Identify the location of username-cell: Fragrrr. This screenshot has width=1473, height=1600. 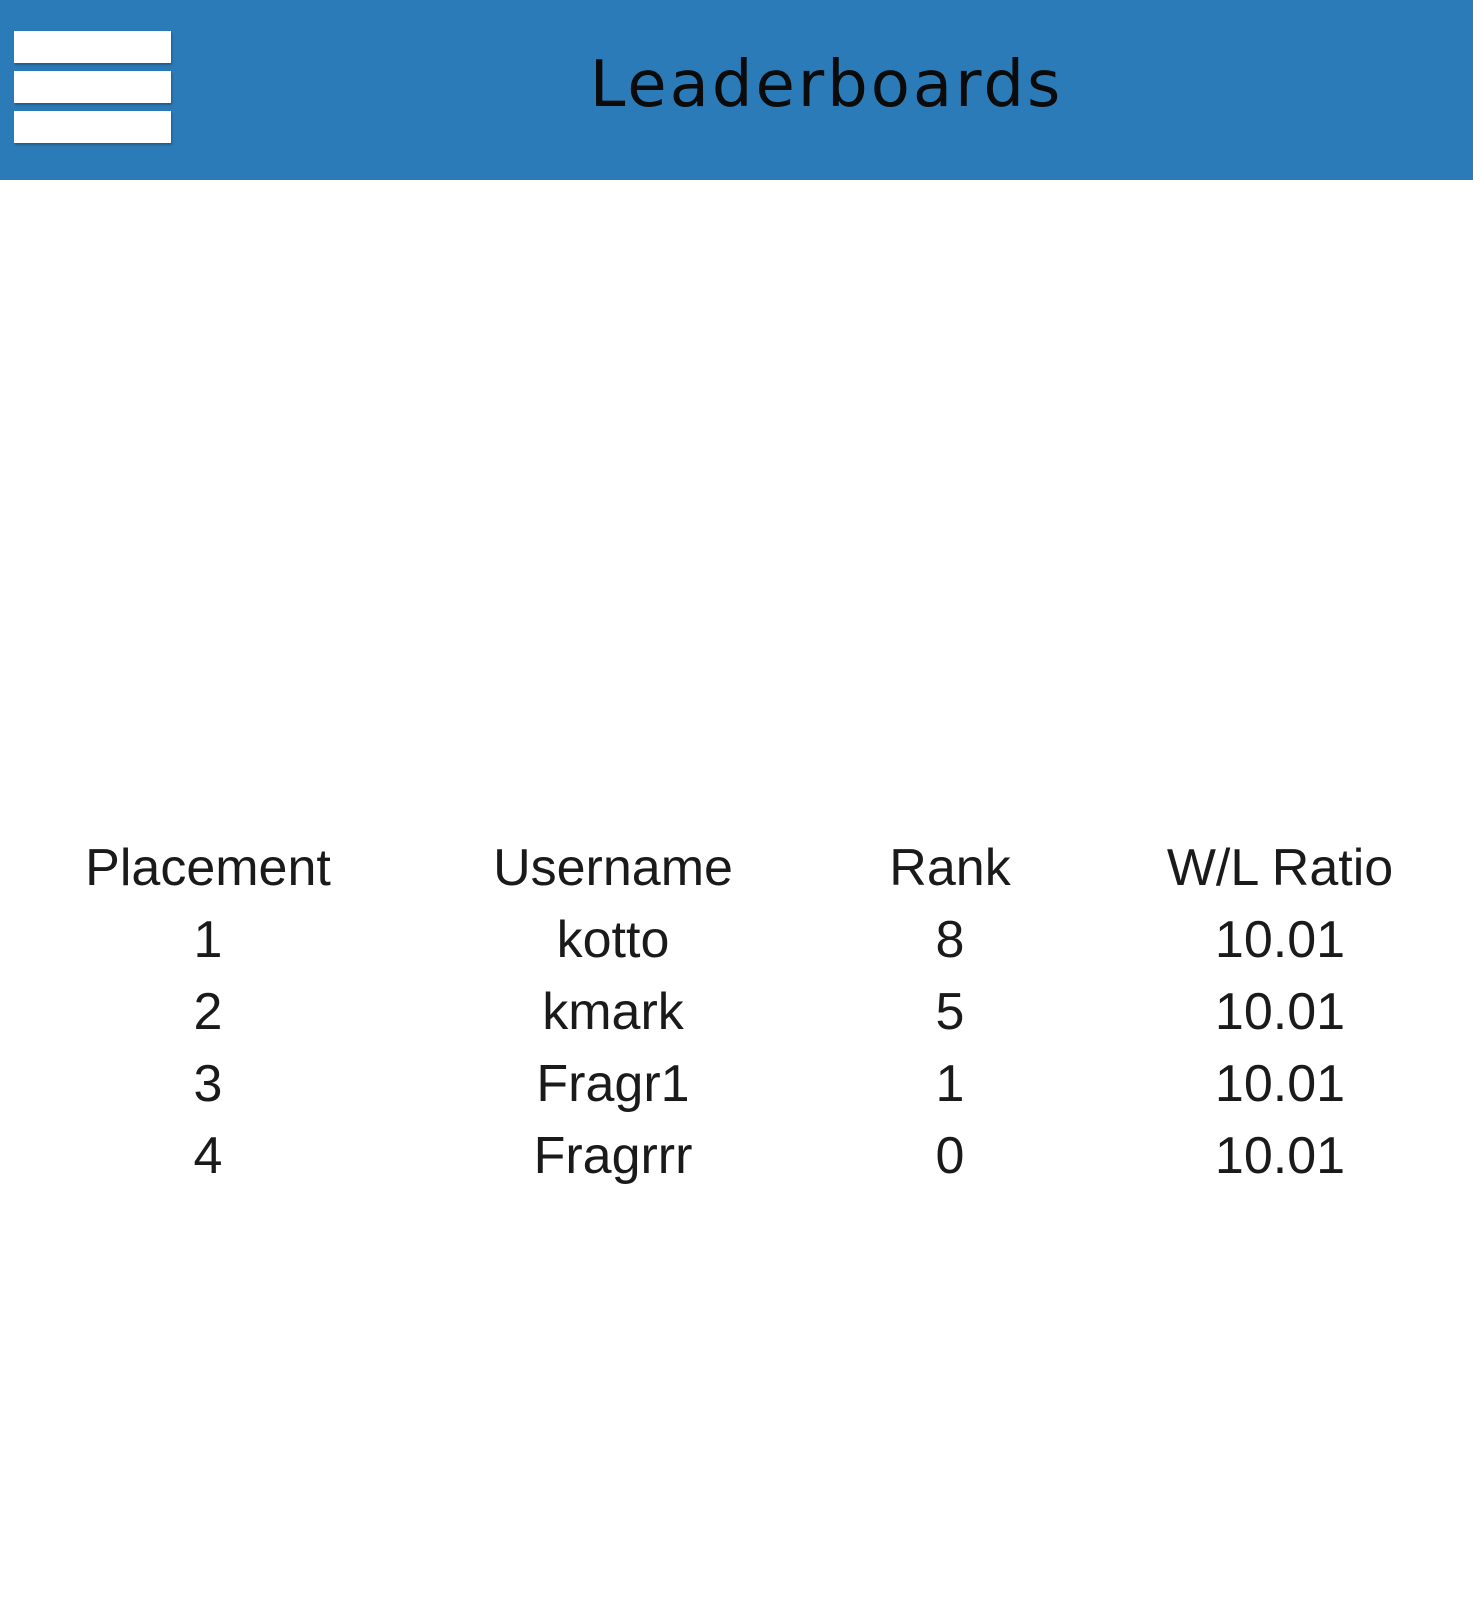
(613, 1156).